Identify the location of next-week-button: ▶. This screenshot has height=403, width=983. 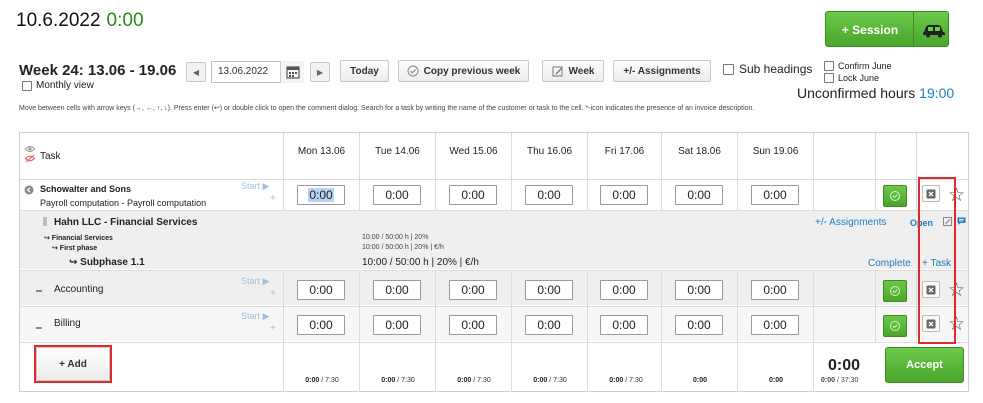
(320, 72).